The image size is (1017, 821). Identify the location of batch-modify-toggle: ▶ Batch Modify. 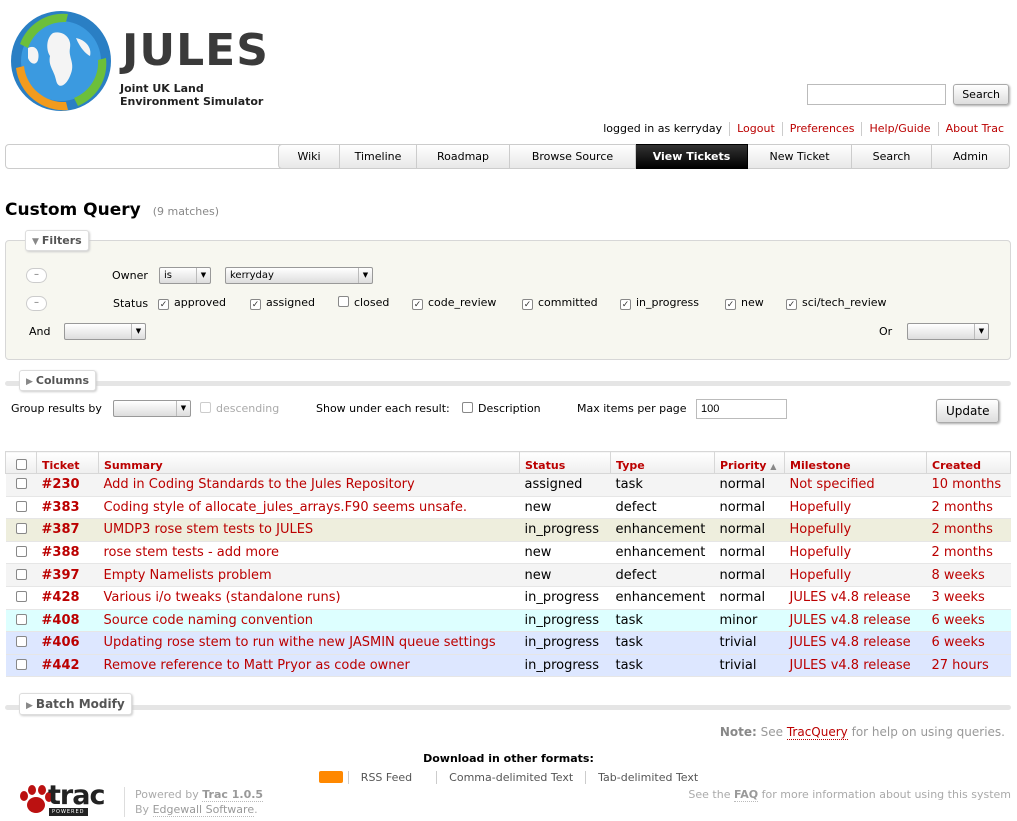
(75, 704).